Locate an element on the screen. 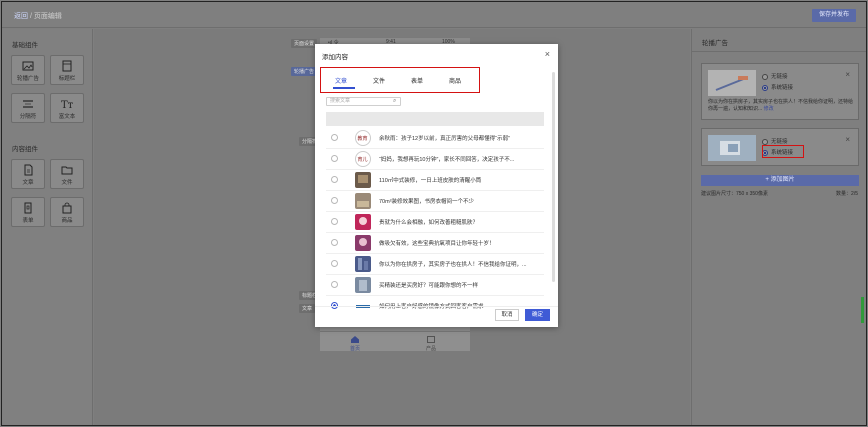 This screenshot has width=868, height=427. modify-link: 修改 is located at coordinates (769, 109).